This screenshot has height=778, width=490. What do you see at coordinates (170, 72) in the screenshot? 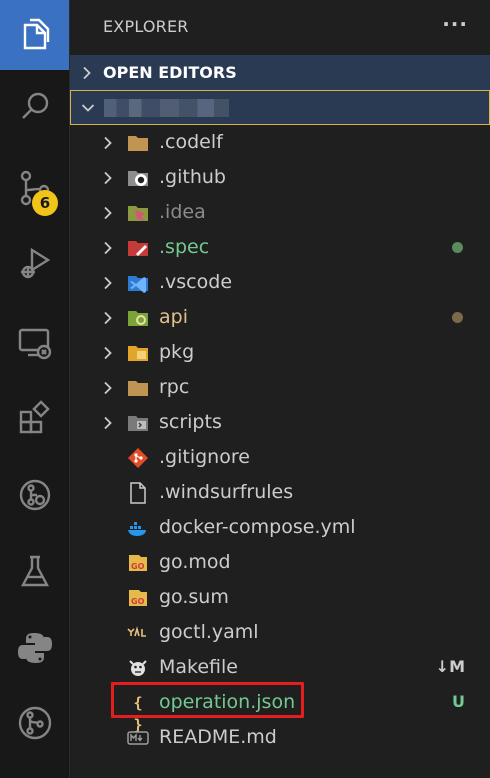
I see `open-editors-label: OPEN EDITORS` at bounding box center [170, 72].